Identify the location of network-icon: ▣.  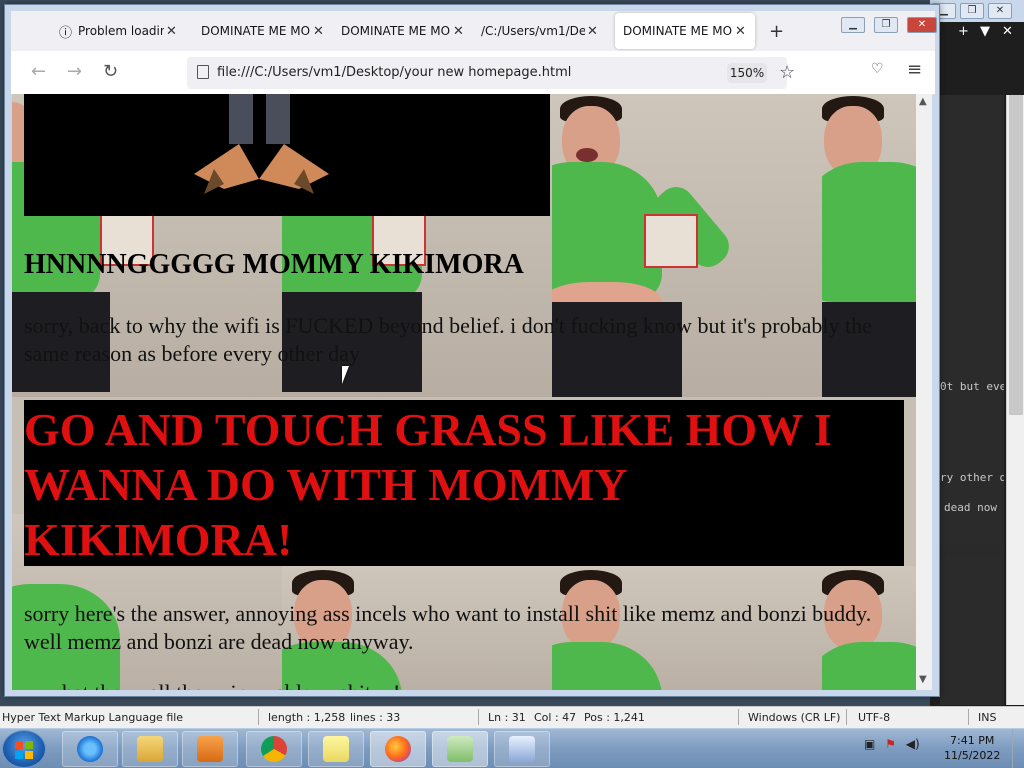
(869, 744).